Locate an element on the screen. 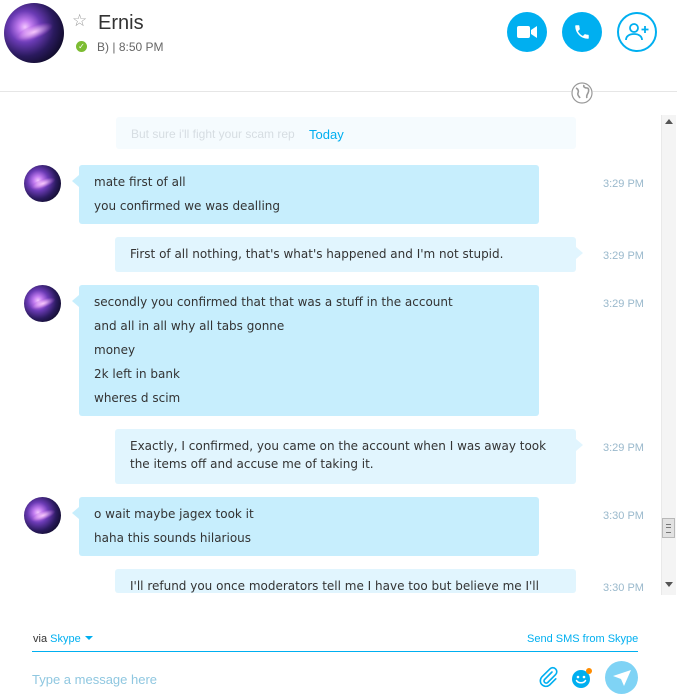  add-contact-icon is located at coordinates (637, 32).